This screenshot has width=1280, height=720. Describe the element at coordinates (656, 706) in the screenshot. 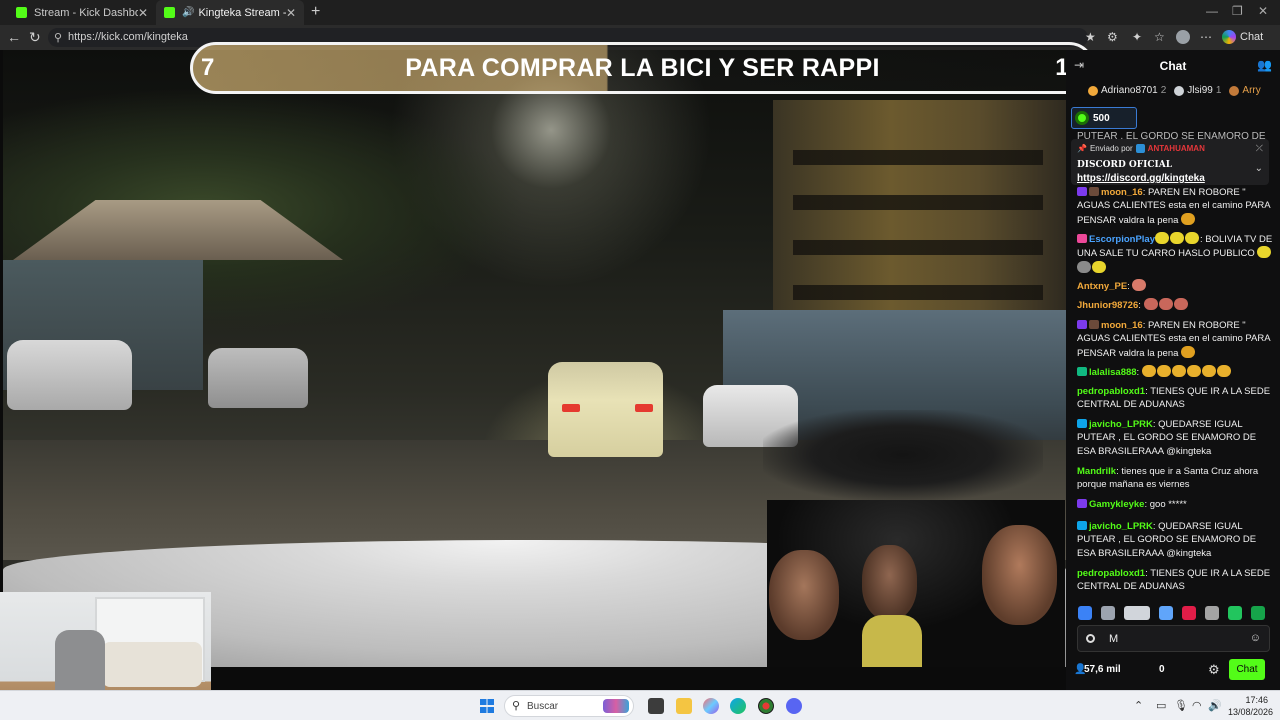

I see `task-view-icon` at that location.